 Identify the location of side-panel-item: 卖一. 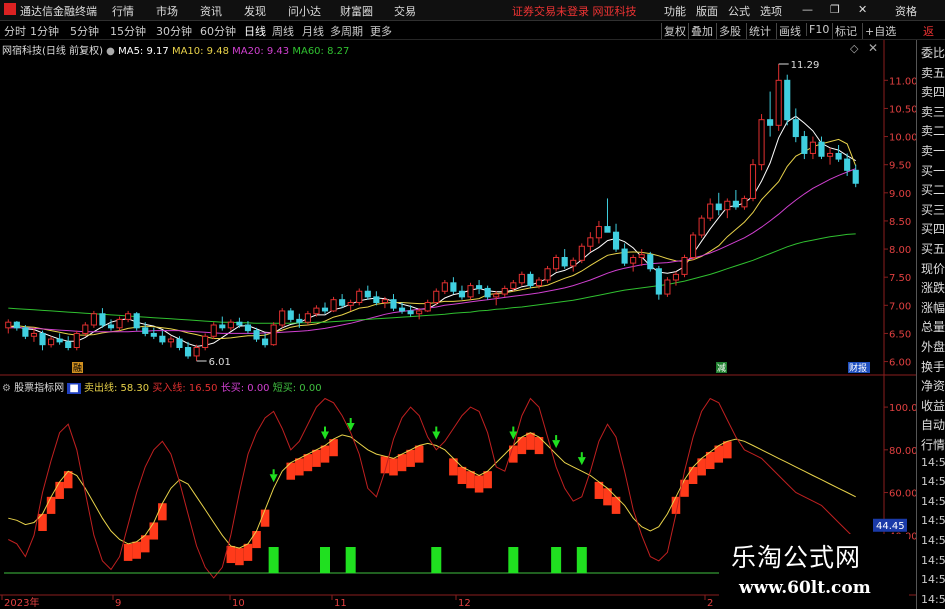
(933, 150).